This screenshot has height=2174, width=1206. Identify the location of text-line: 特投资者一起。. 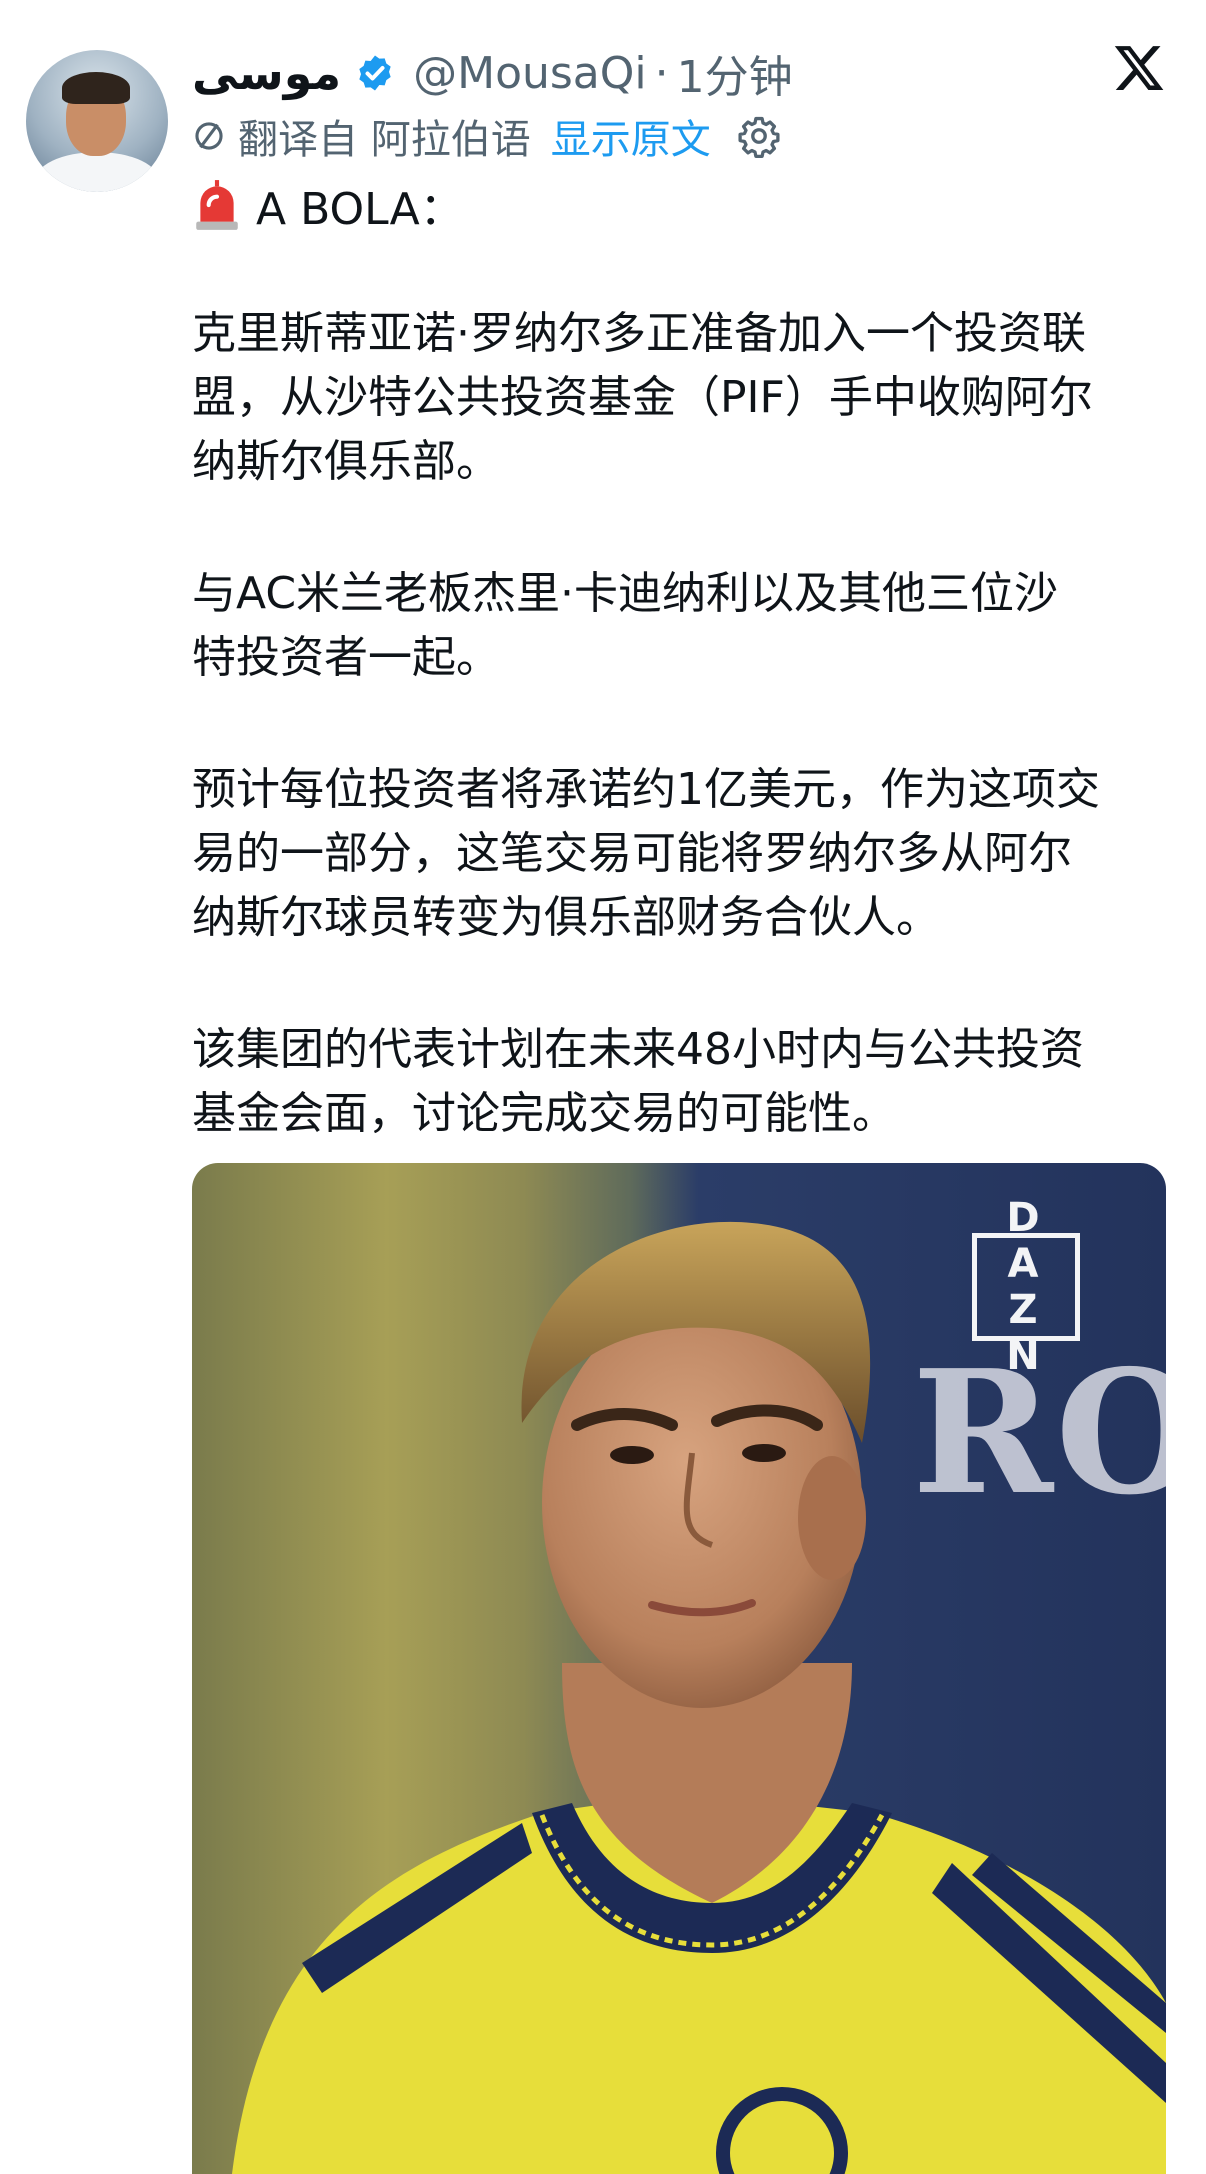
(346, 657).